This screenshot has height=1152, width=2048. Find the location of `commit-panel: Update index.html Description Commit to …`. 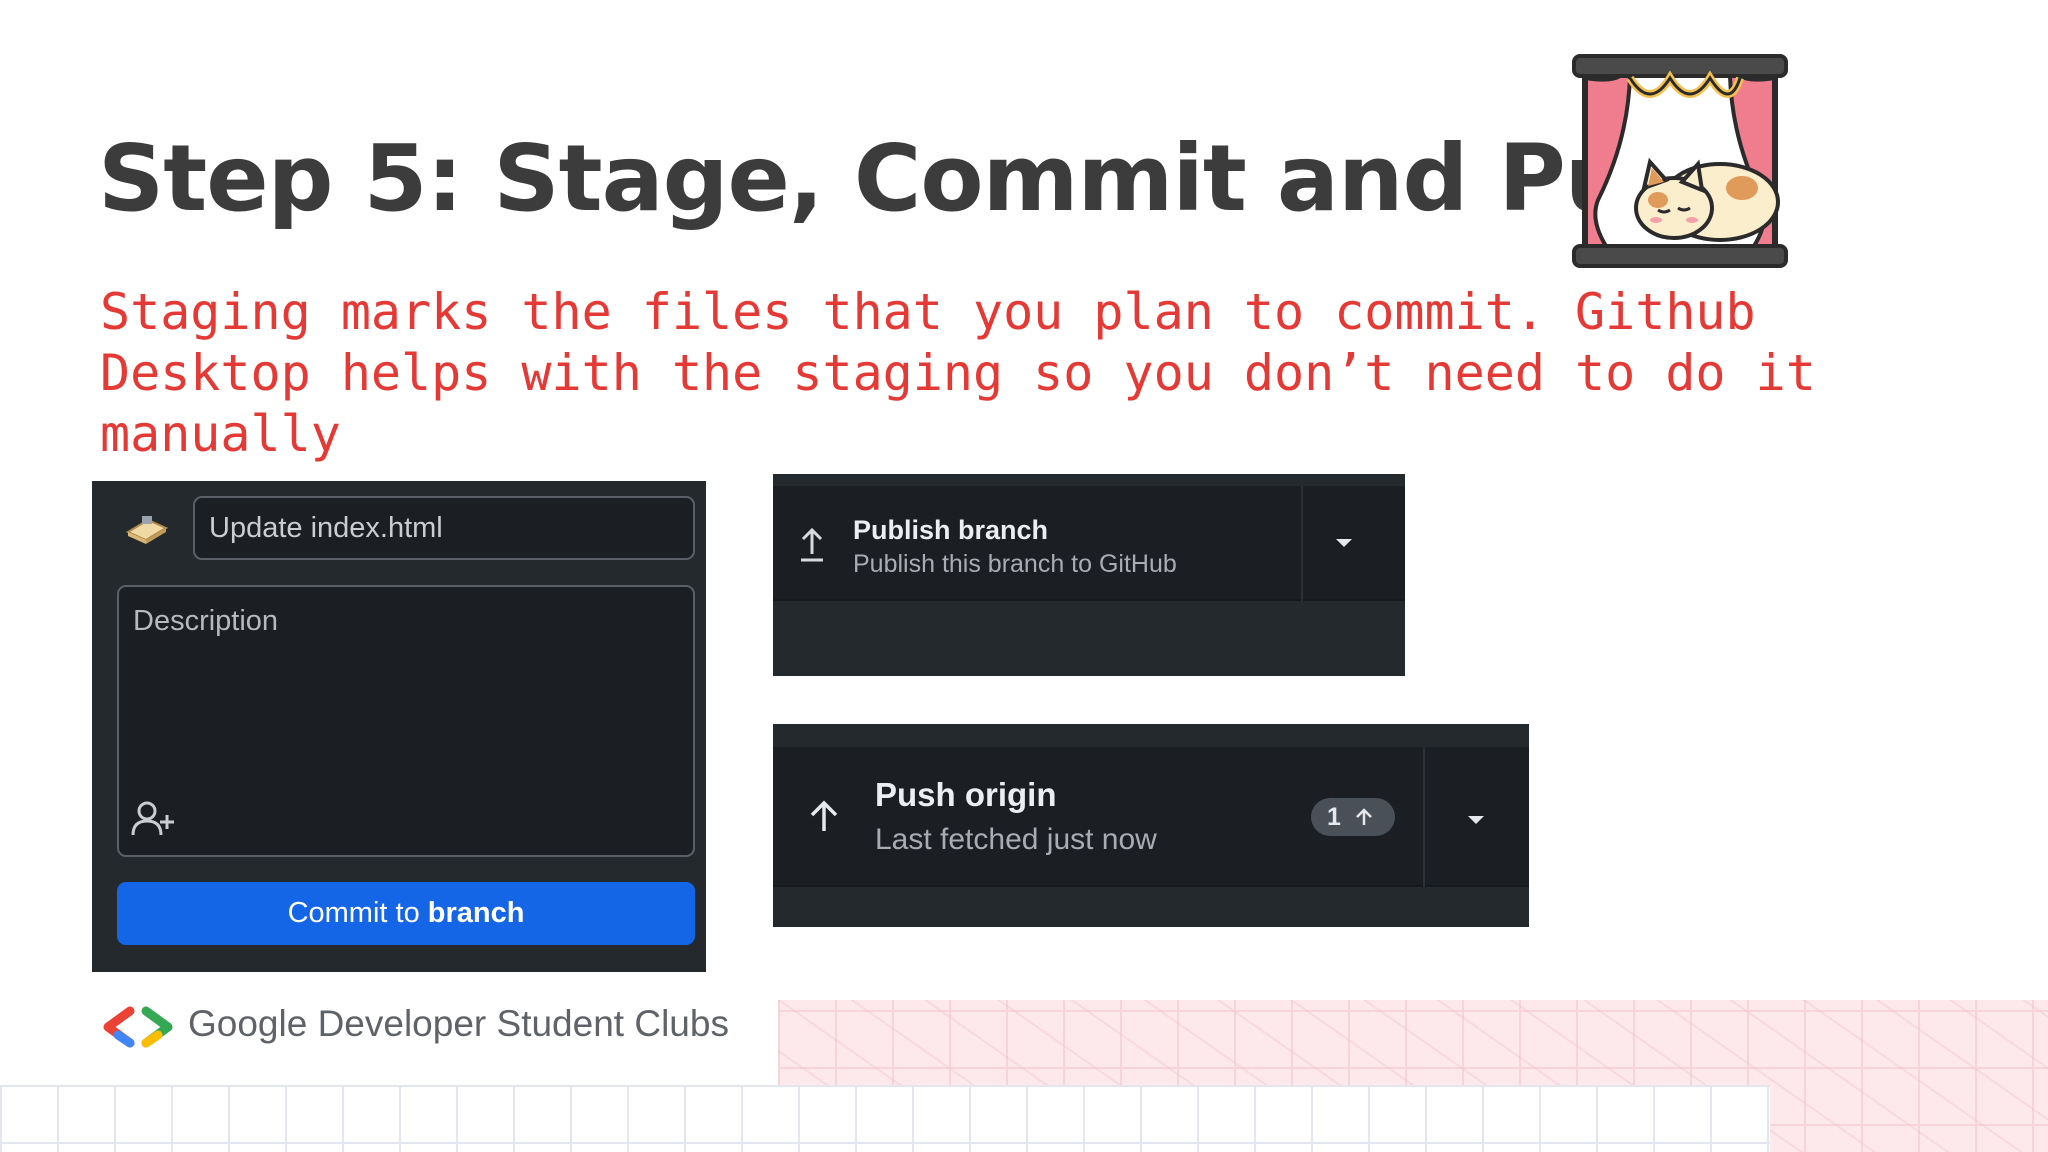

commit-panel: Update index.html Description Commit to … is located at coordinates (399, 726).